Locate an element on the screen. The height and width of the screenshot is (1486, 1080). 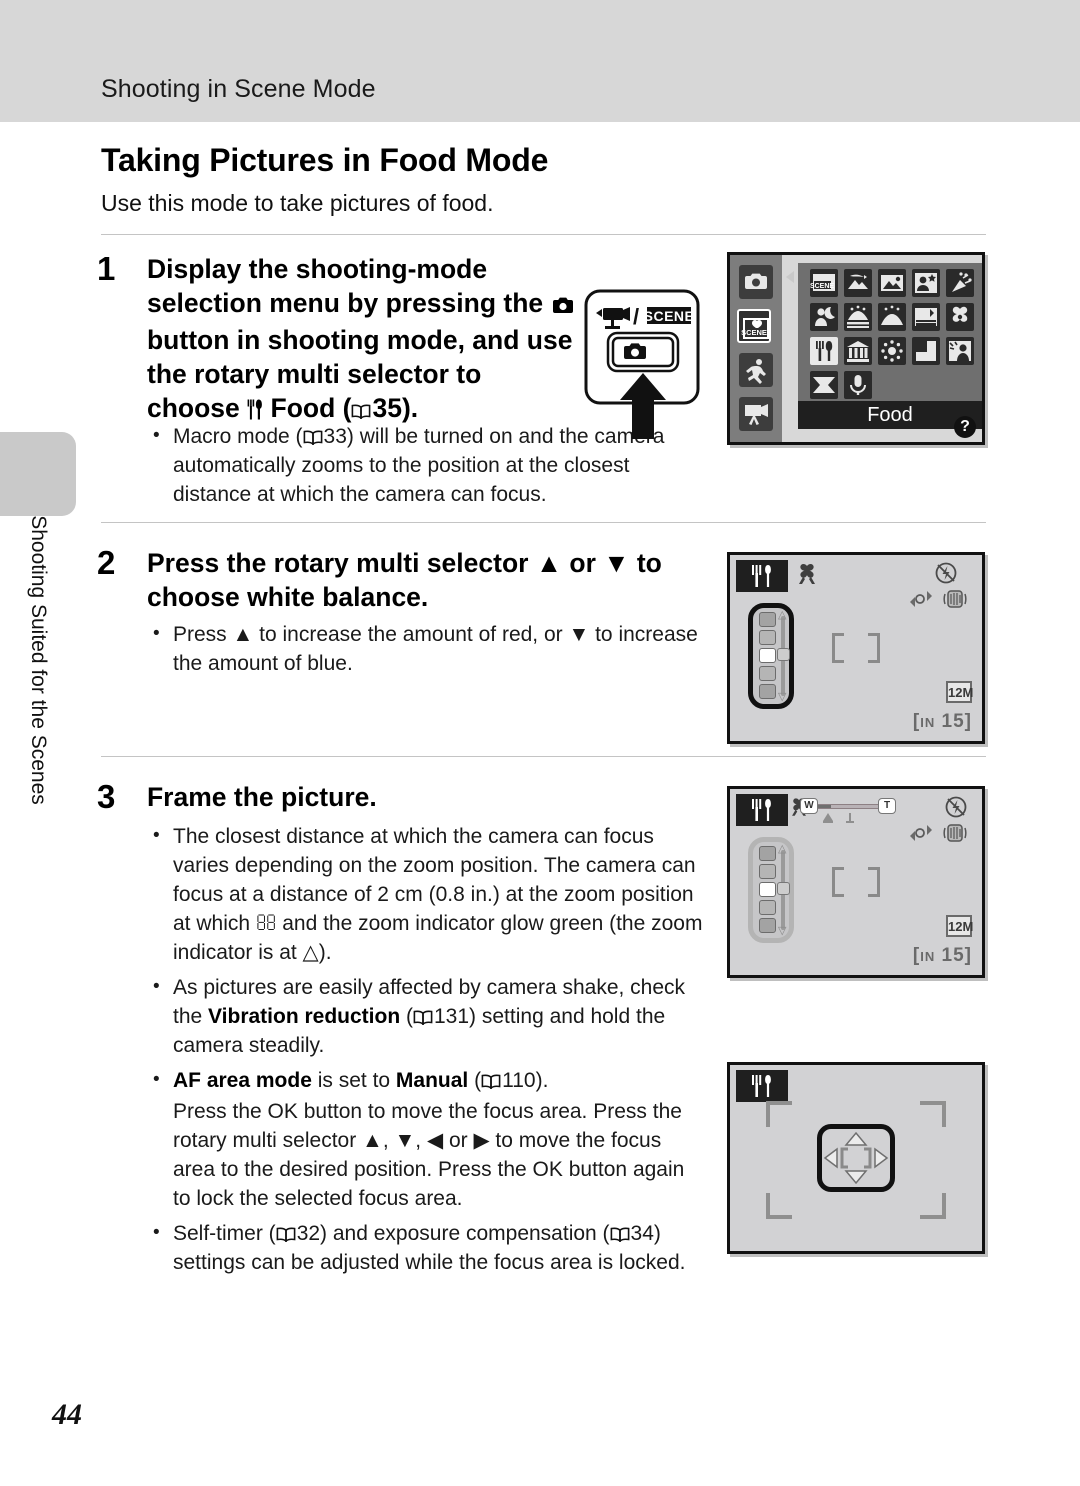
step-3-bullet-3-mid1: is set to is located at coordinates (353, 1080).